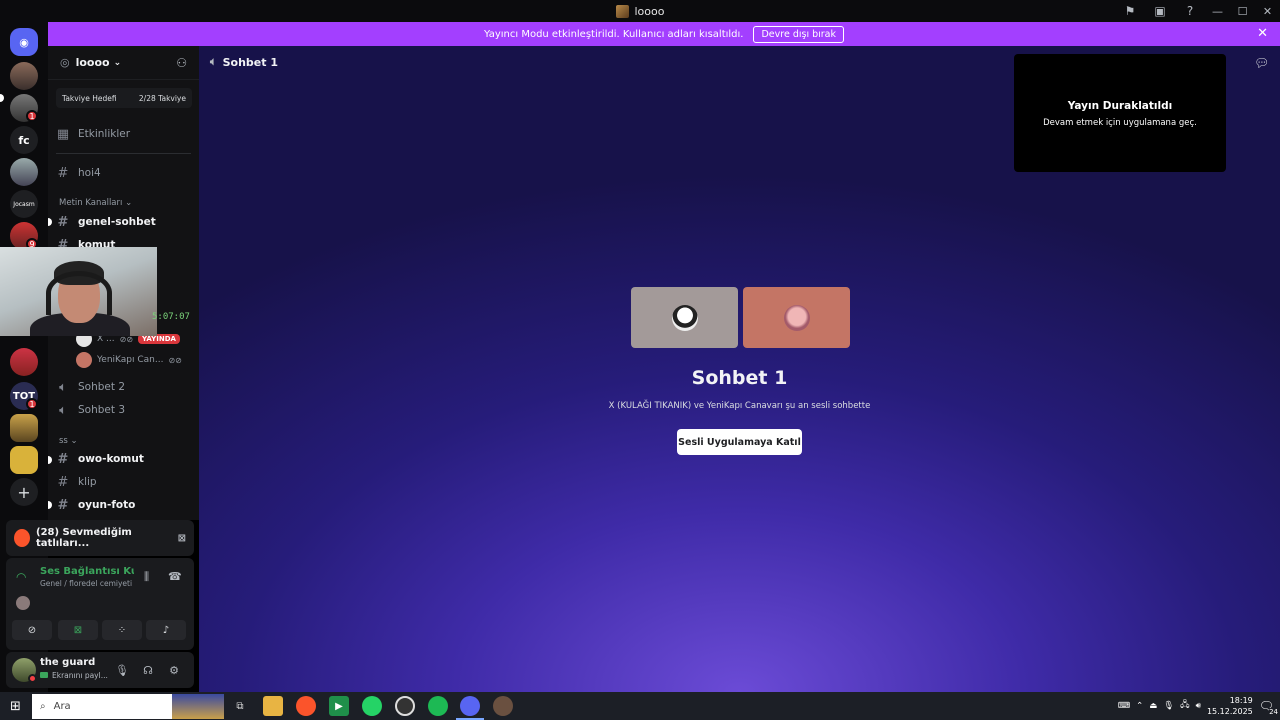  What do you see at coordinates (126, 410) in the screenshot?
I see `voice-channel-sohbet-3: 🔈︎ Sohbet 3` at bounding box center [126, 410].